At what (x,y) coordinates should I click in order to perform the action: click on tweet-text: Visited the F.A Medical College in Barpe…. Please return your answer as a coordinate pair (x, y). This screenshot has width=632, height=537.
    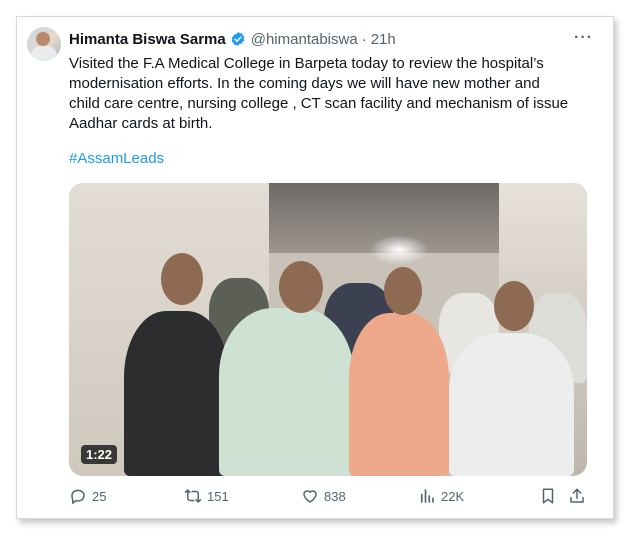
    Looking at the image, I should click on (319, 93).